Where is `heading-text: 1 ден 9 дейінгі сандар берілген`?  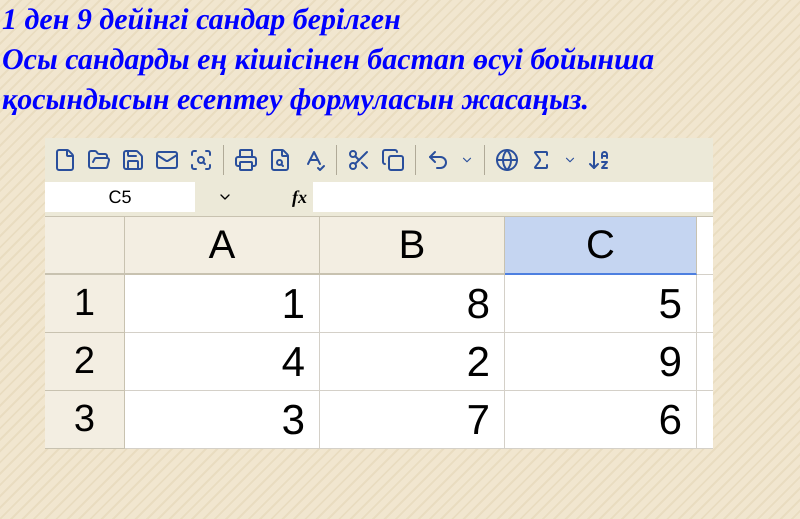 heading-text: 1 ден 9 дейінгі сандар берілген is located at coordinates (201, 20).